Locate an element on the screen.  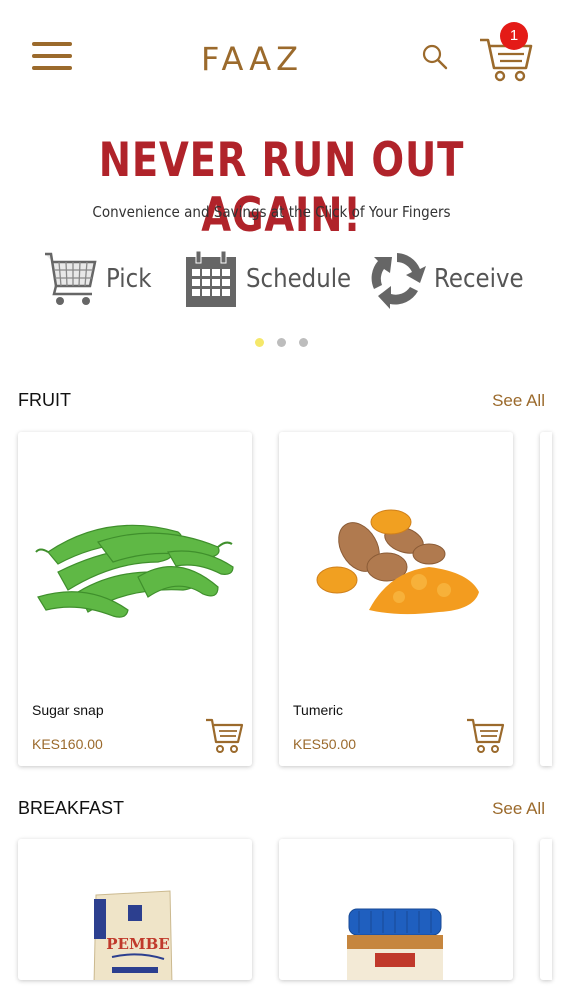
pembe-flour-bag-image: PEMBE is located at coordinates (133, 935).